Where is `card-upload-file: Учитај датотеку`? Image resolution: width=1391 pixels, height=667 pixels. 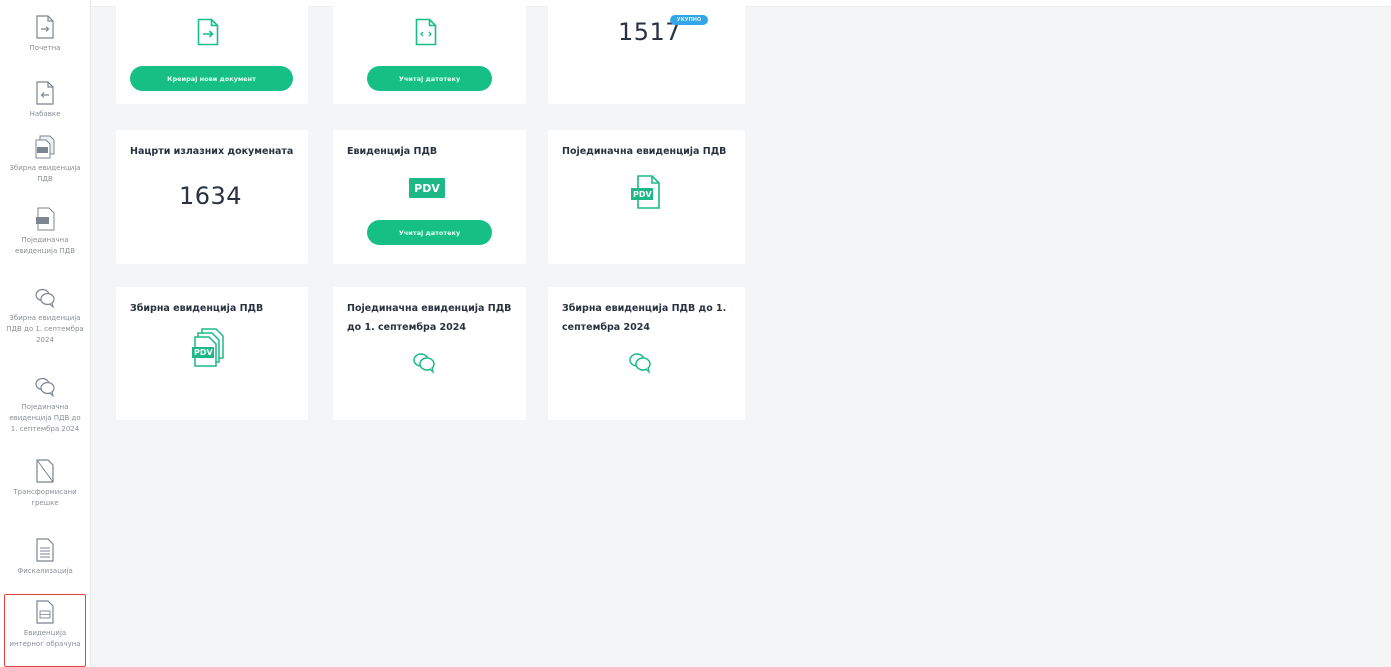 card-upload-file: Учитај датотеку is located at coordinates (429, 52).